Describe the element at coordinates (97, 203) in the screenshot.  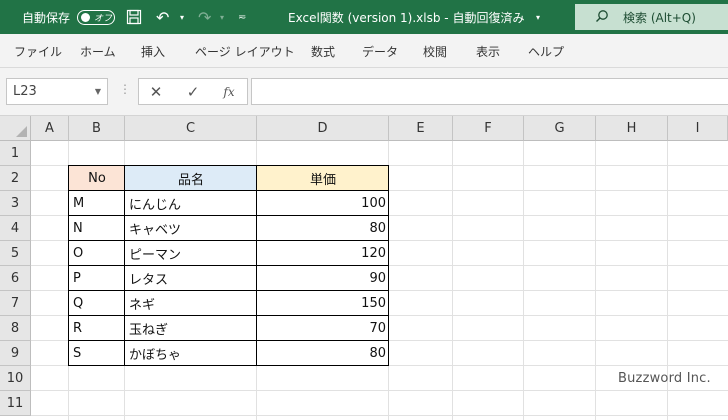
I see `table-cell: M` at that location.